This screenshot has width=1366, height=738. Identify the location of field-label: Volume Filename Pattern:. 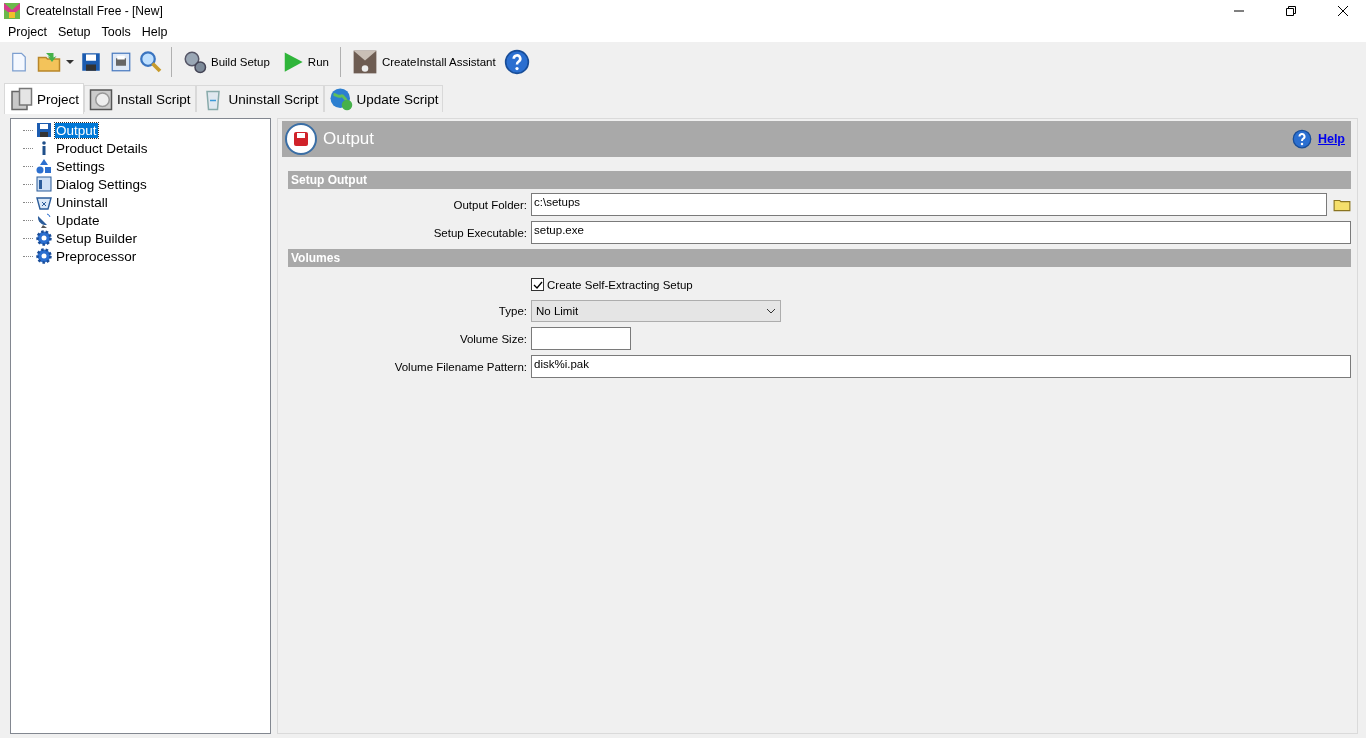
(460, 366).